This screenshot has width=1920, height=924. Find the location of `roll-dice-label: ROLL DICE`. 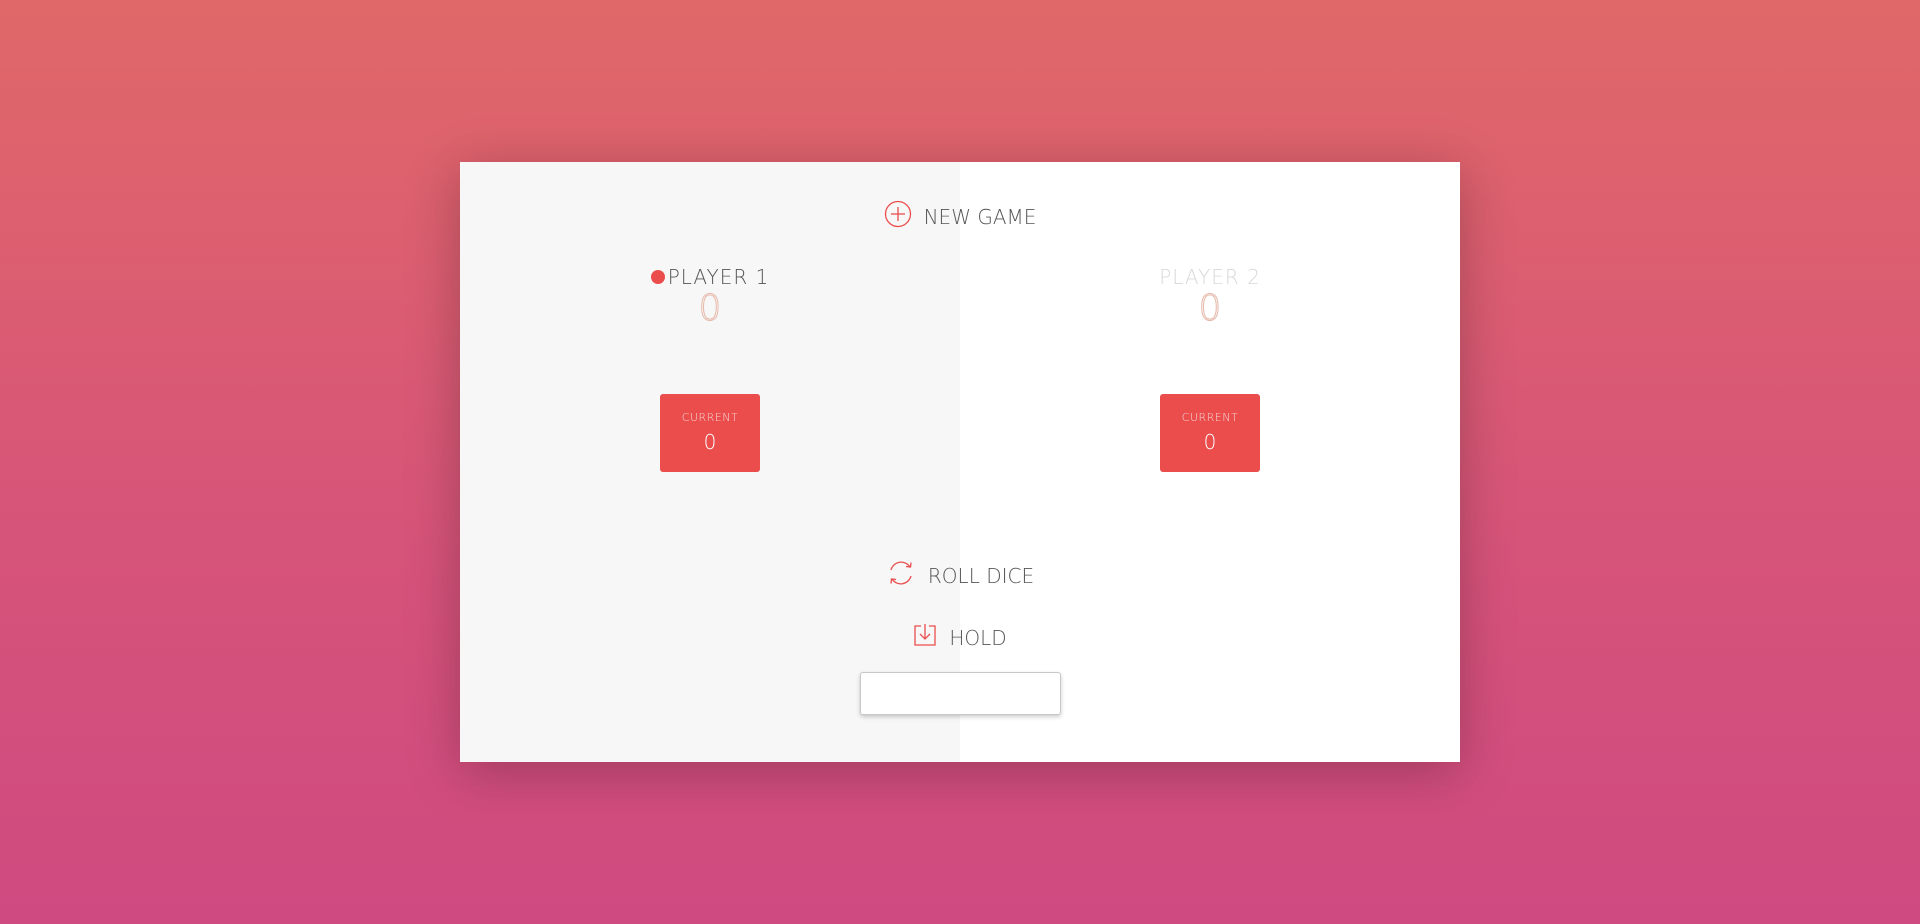

roll-dice-label: ROLL DICE is located at coordinates (981, 576).